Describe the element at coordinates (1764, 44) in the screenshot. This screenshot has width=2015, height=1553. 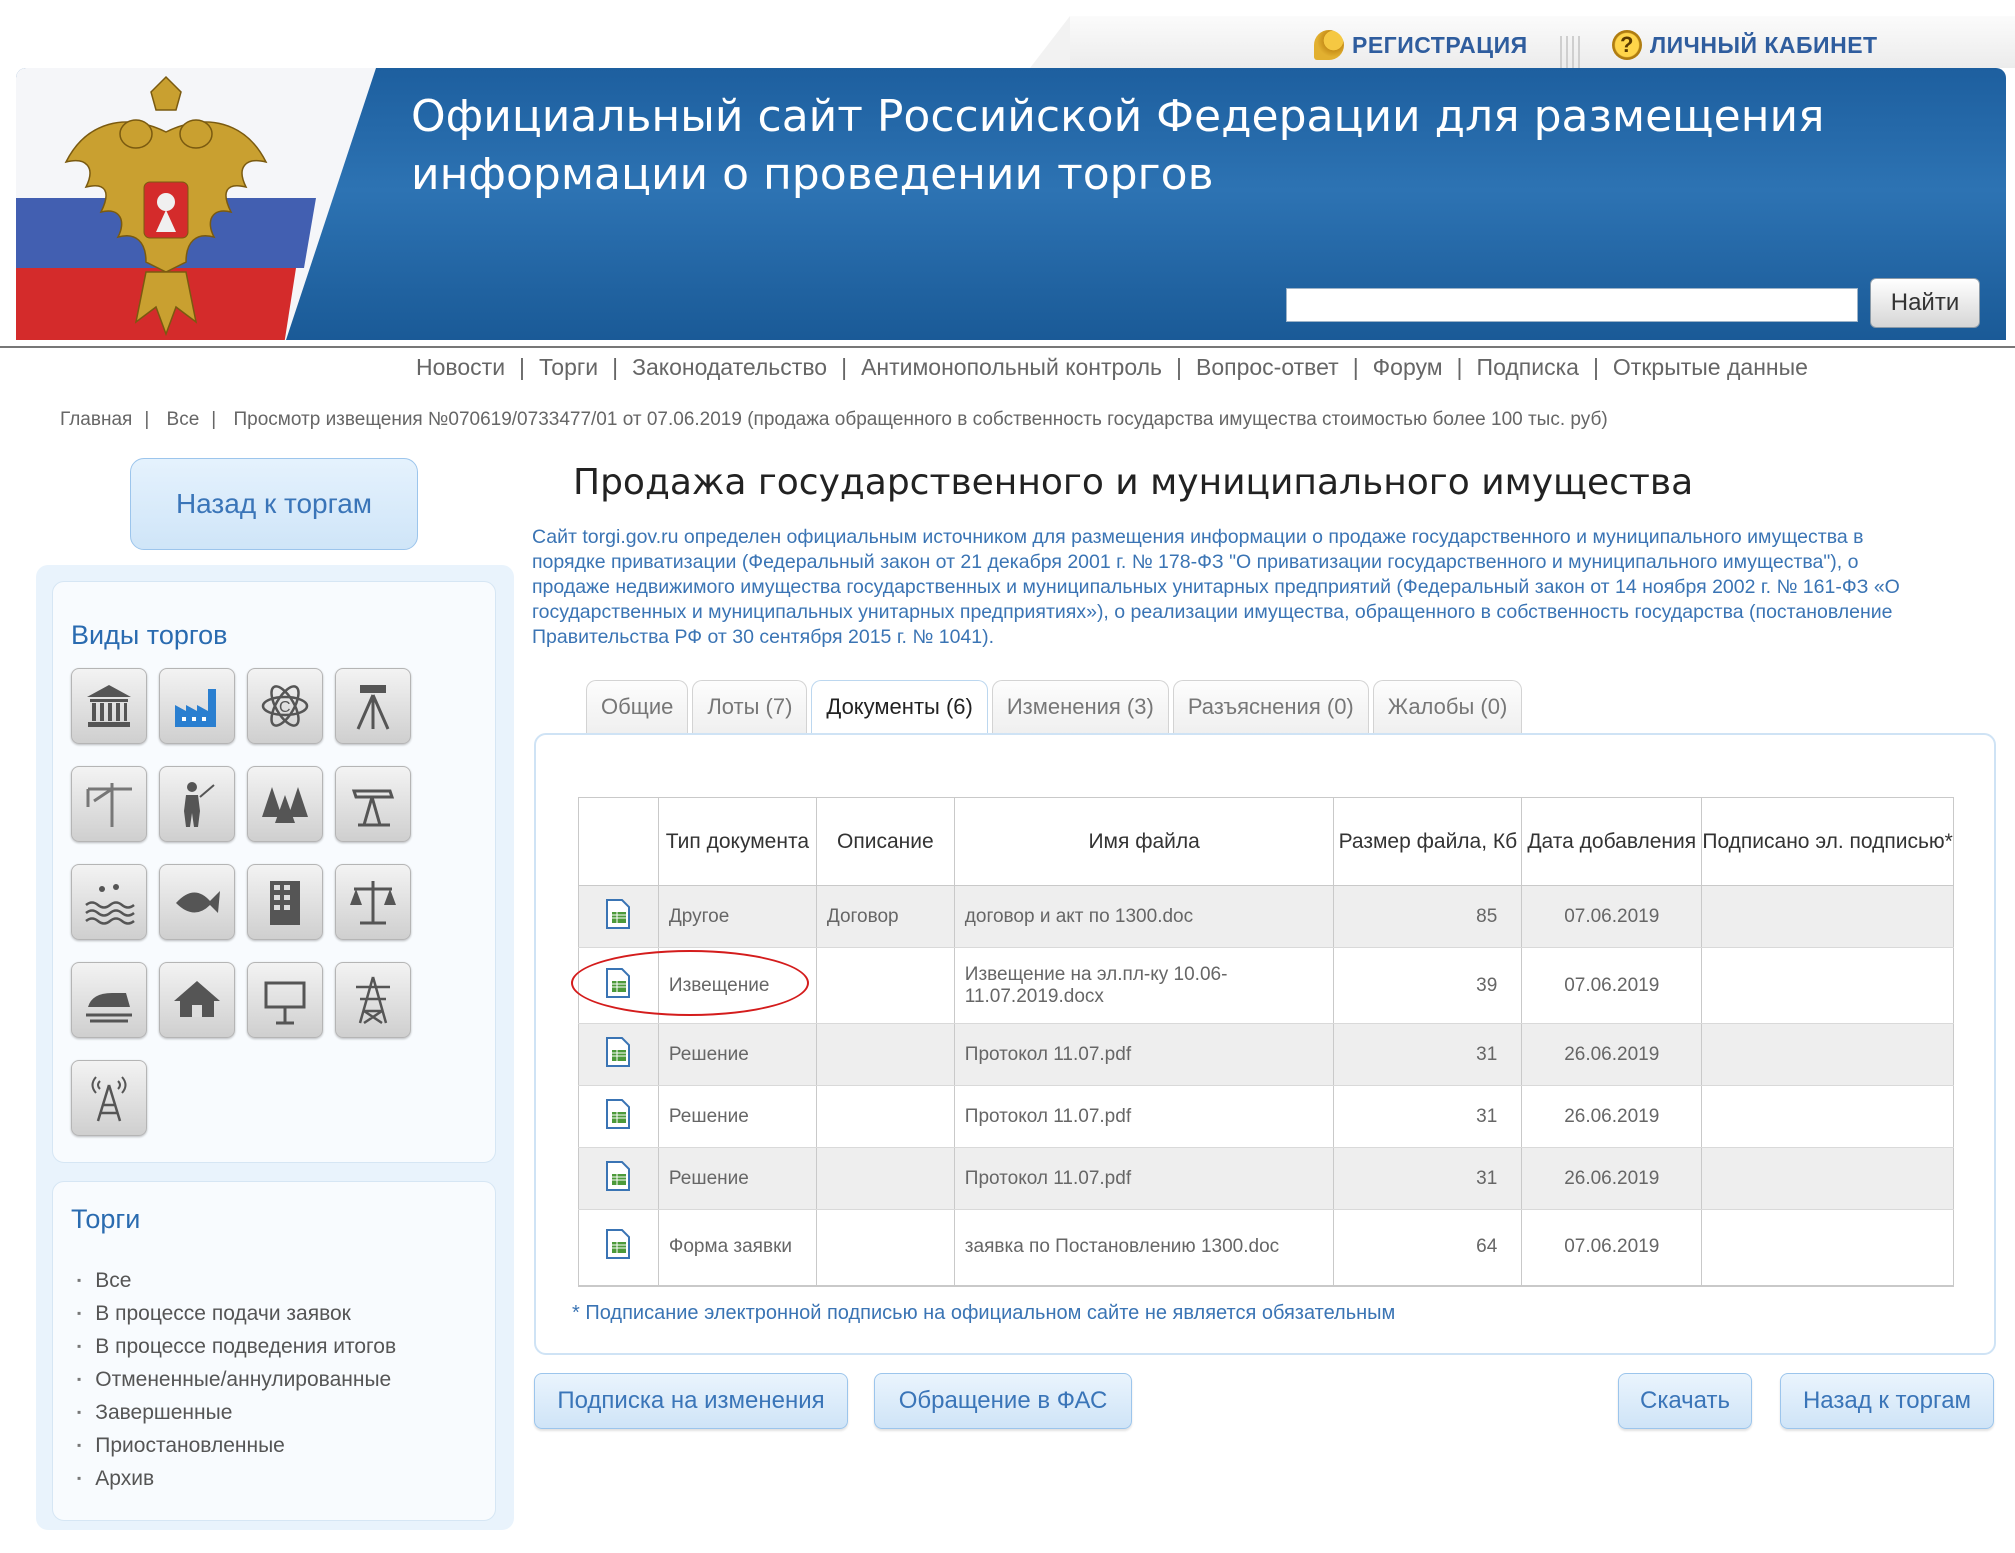
I see `cabinet-label: ЛИЧНЫЙ КАБИНЕТ` at that location.